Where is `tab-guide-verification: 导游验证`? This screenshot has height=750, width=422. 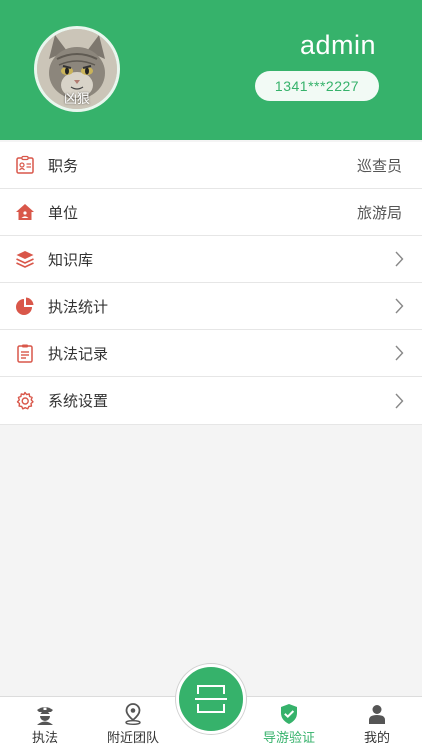
tab-guide-verification: 导游验证 is located at coordinates (289, 723).